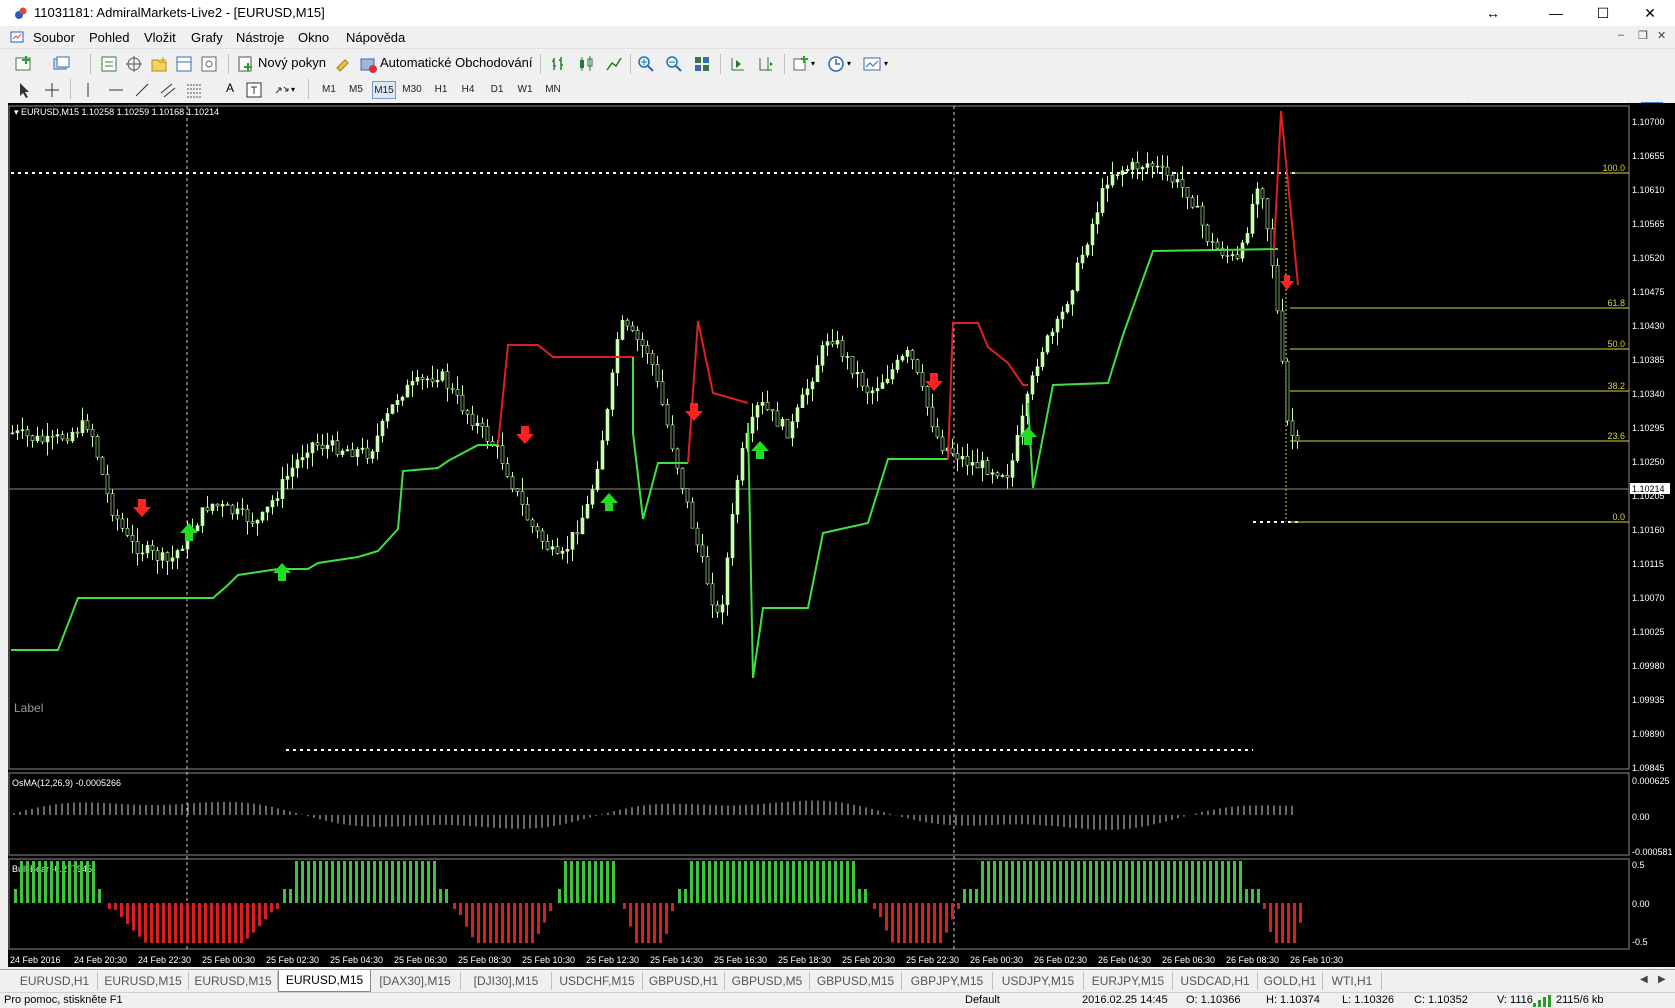 The image size is (1675, 1008). I want to click on tabs-scroll-left-icon: ◀, so click(1644, 979).